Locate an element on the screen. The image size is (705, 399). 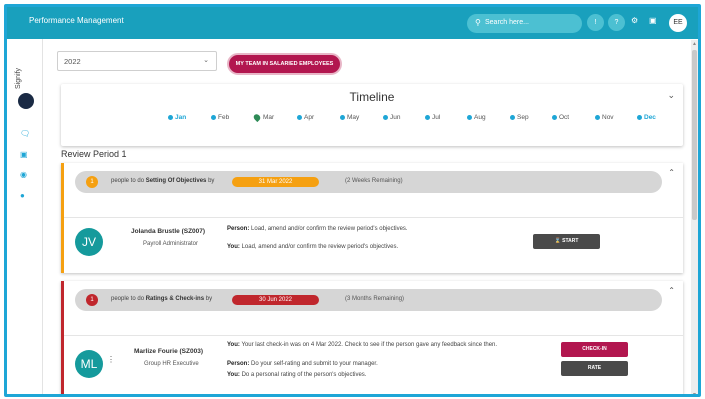
collapse-chevron-icon: ⌄ is located at coordinates (671, 95).